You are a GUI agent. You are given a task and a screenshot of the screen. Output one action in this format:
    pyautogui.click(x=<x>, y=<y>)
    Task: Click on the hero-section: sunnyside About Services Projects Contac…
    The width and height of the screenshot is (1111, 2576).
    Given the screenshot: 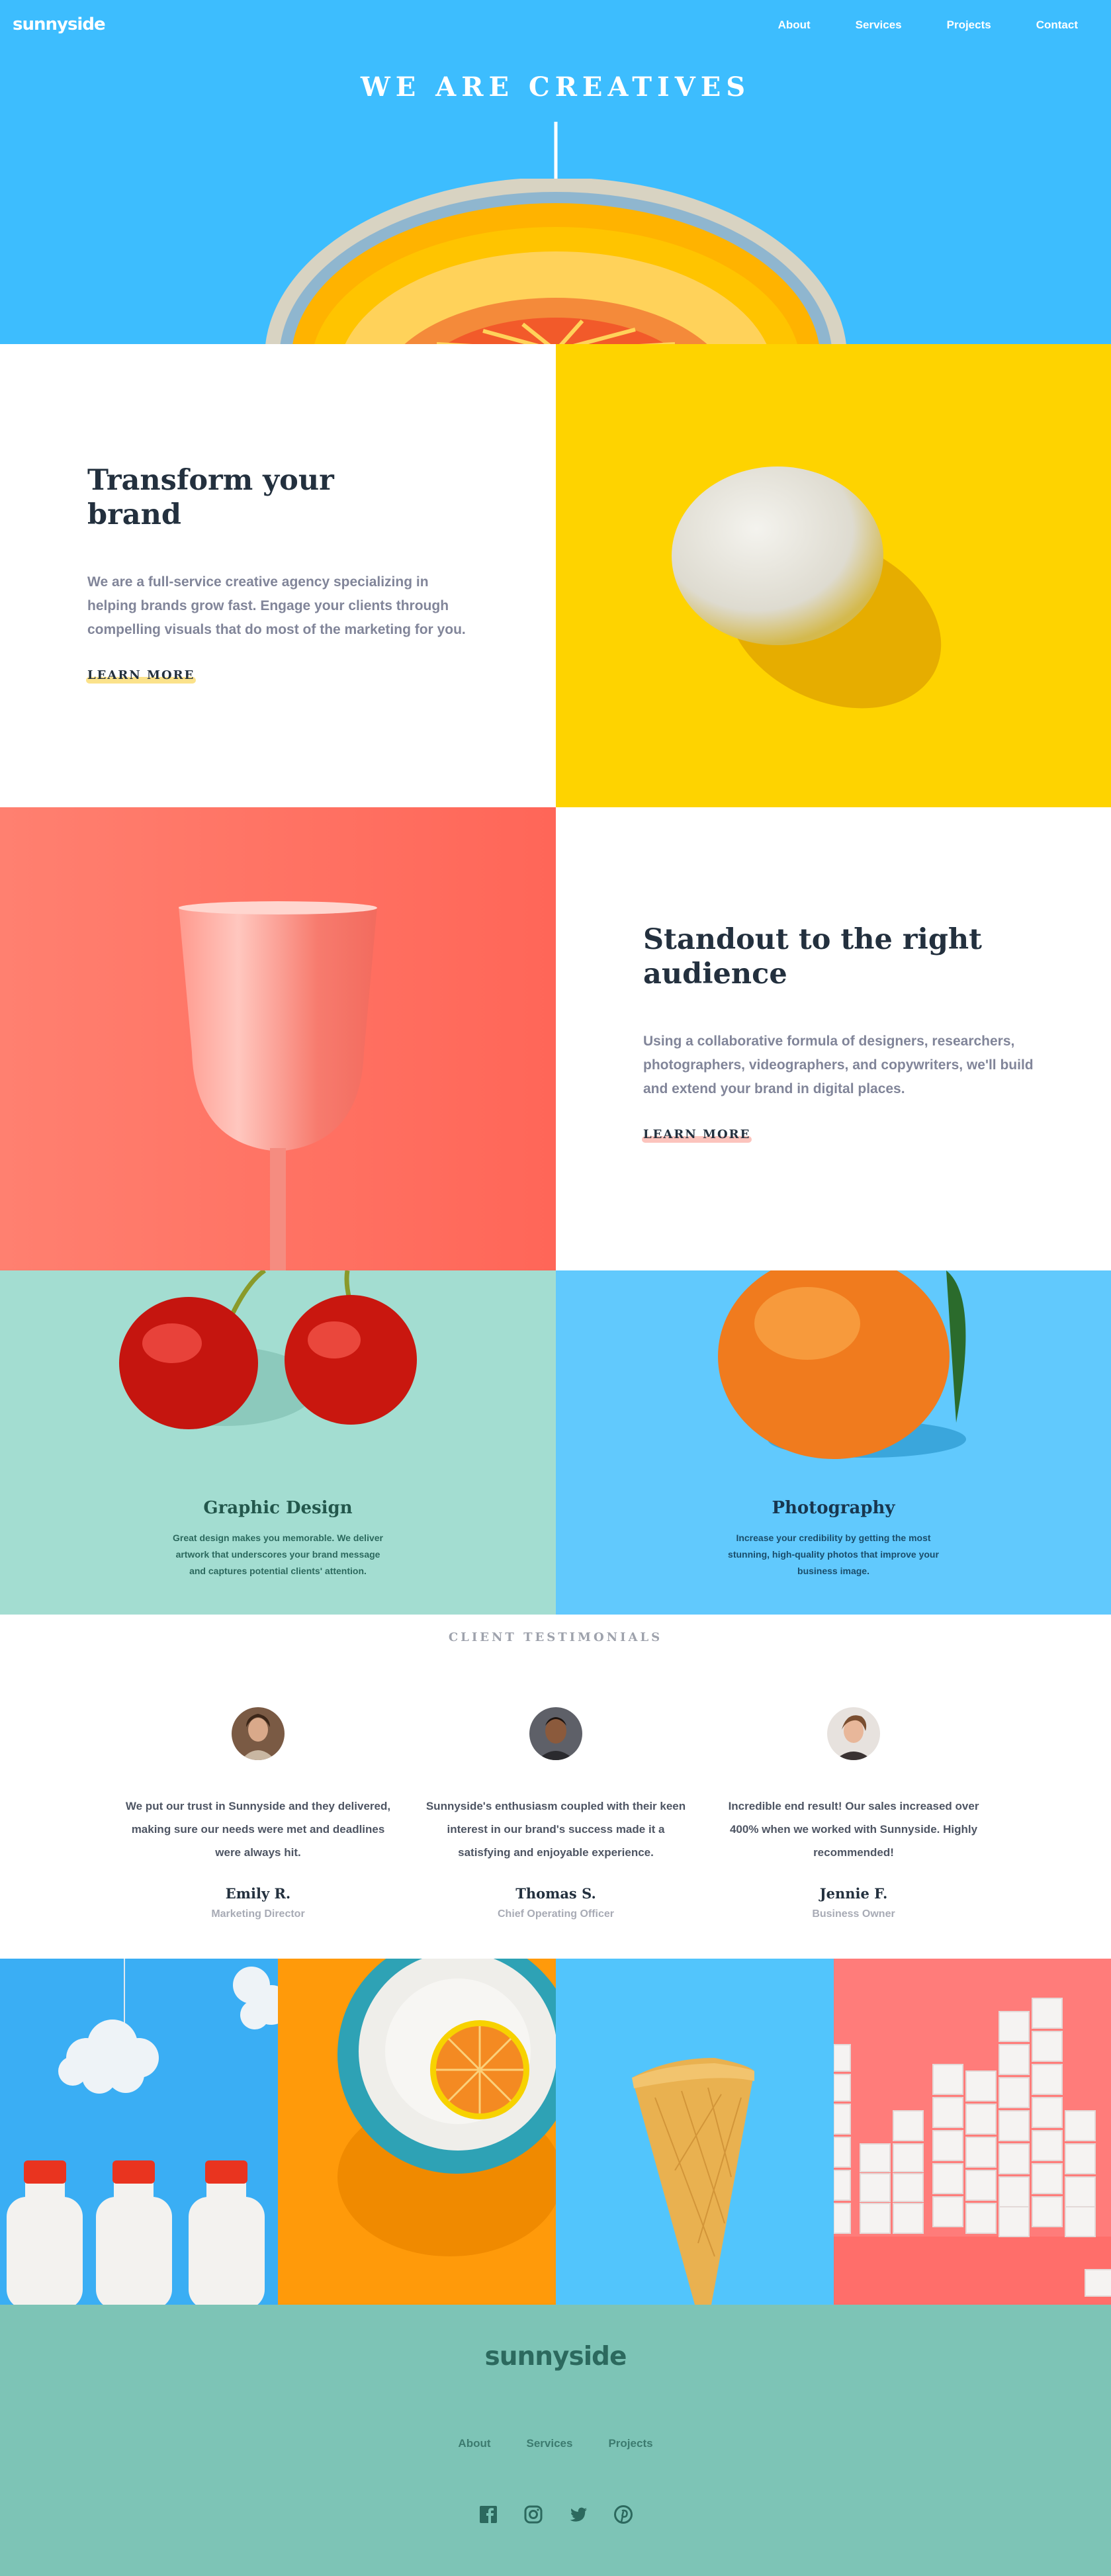 What is the action you would take?
    pyautogui.click(x=556, y=172)
    